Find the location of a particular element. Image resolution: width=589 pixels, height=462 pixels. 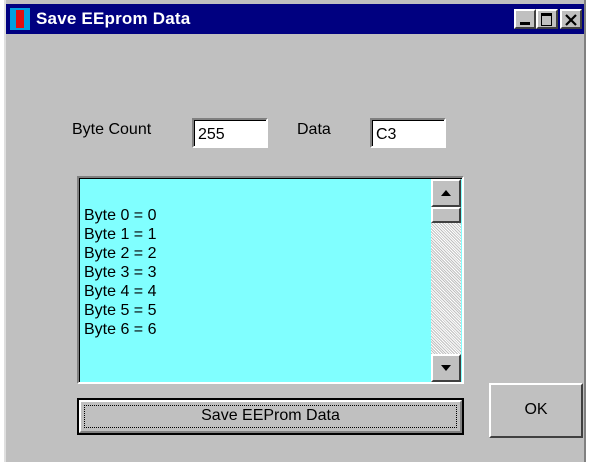

title-bar: Save EEprom Data is located at coordinates (295, 19).